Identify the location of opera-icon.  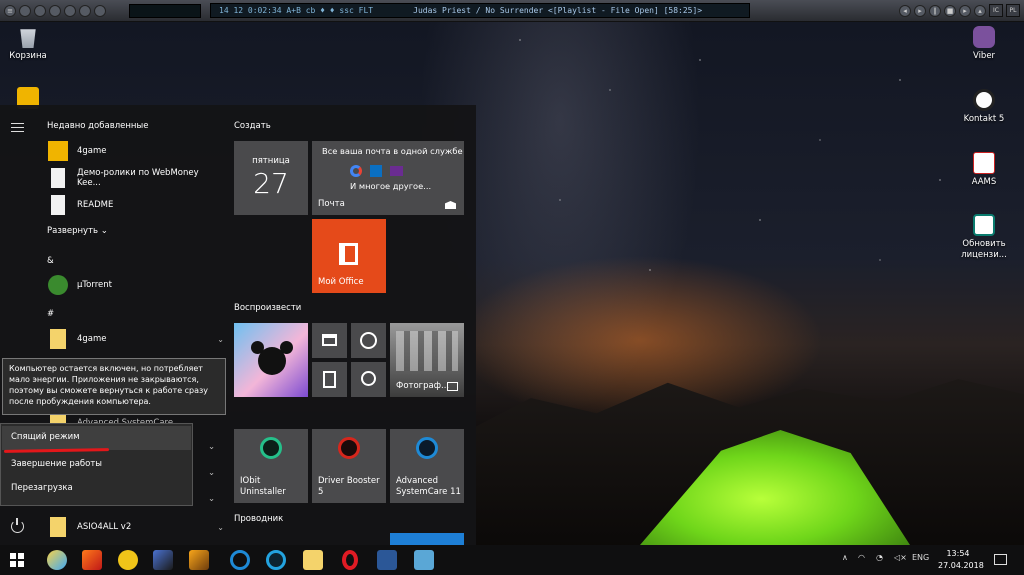
(350, 560).